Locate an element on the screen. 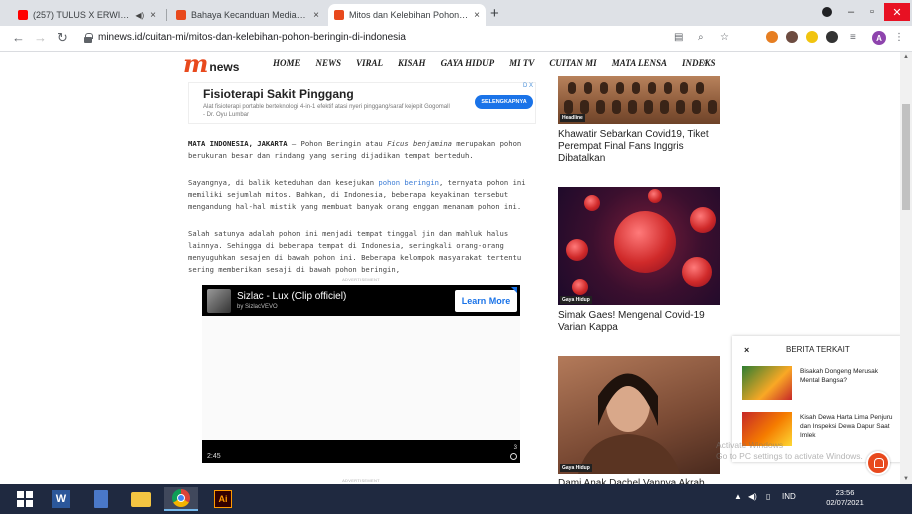 Image resolution: width=912 pixels, height=514 pixels. nav-mata-lensa: MATA LENSA is located at coordinates (639, 63).